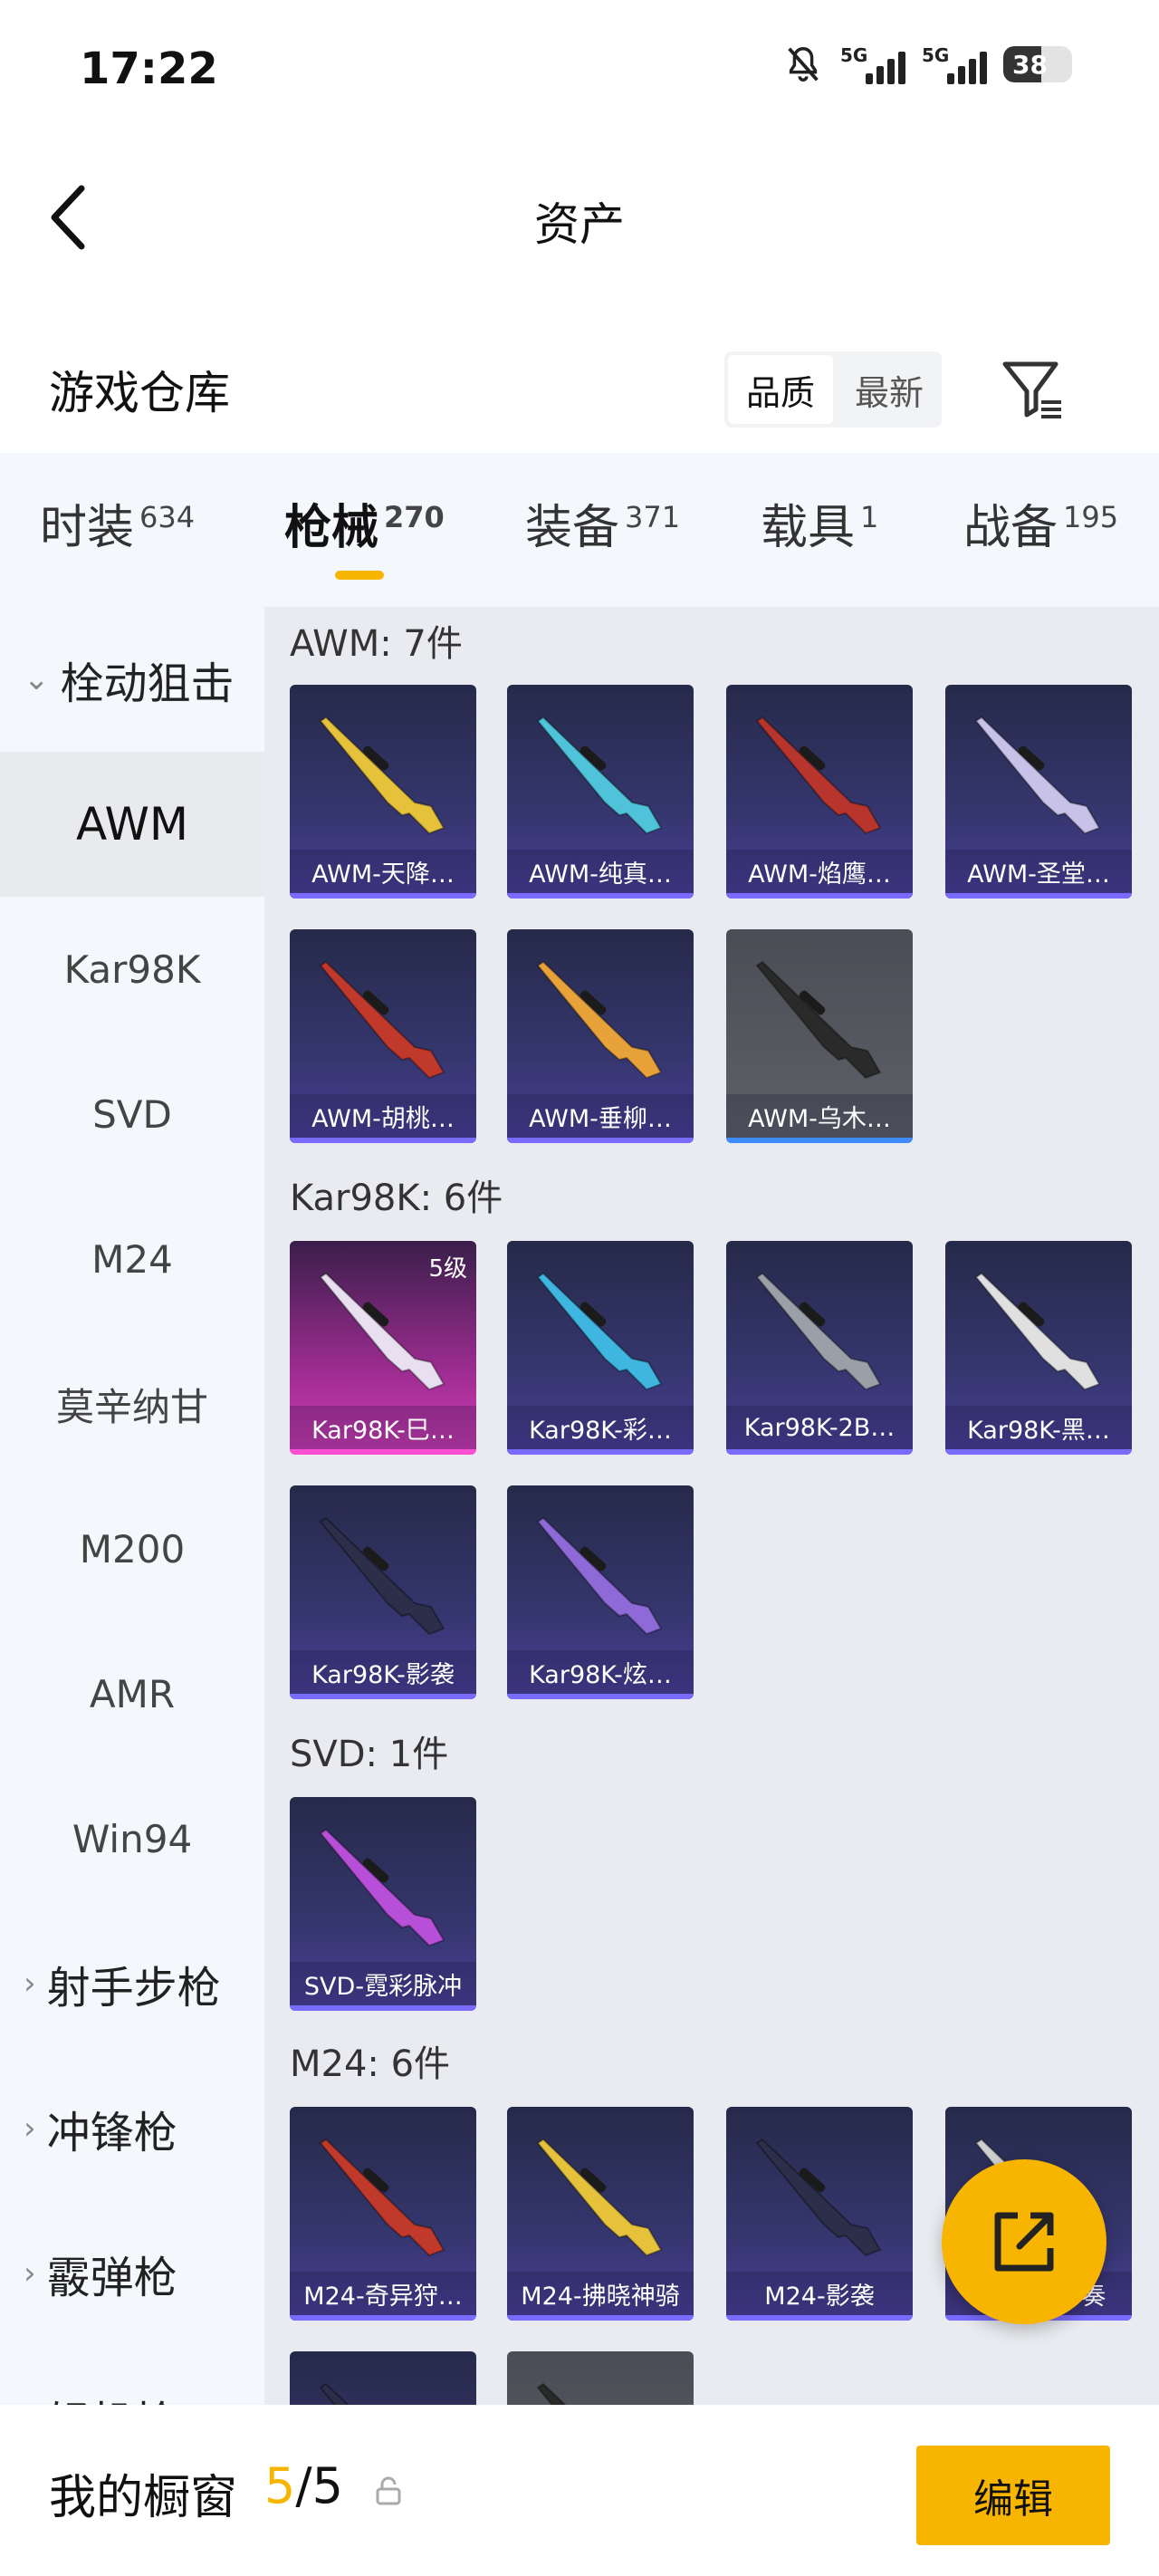 The height and width of the screenshot is (2576, 1159). I want to click on weapon-name: M24-影袭, so click(820, 2293).